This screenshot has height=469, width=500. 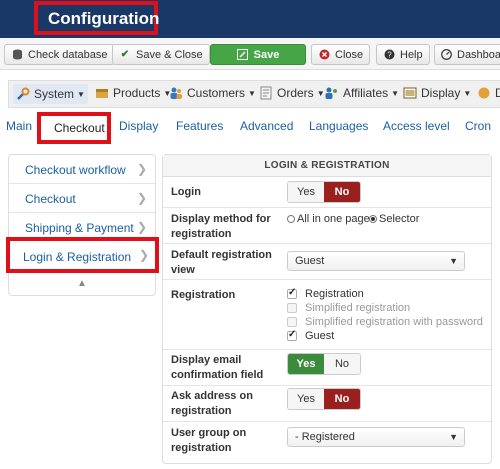 What do you see at coordinates (484, 93) in the screenshot?
I see `more-menu-icon` at bounding box center [484, 93].